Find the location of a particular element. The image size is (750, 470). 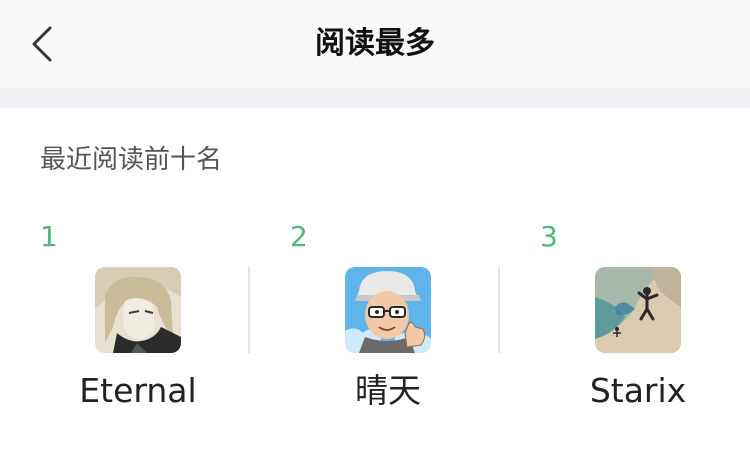

chevron-left-icon is located at coordinates (42, 44).